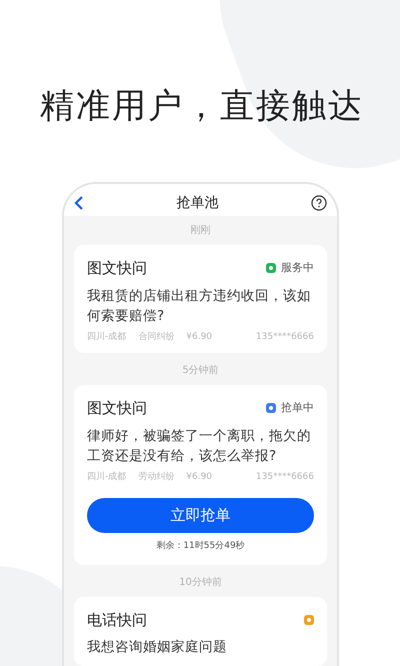  I want to click on category-text: 劳动纠纷, so click(156, 477).